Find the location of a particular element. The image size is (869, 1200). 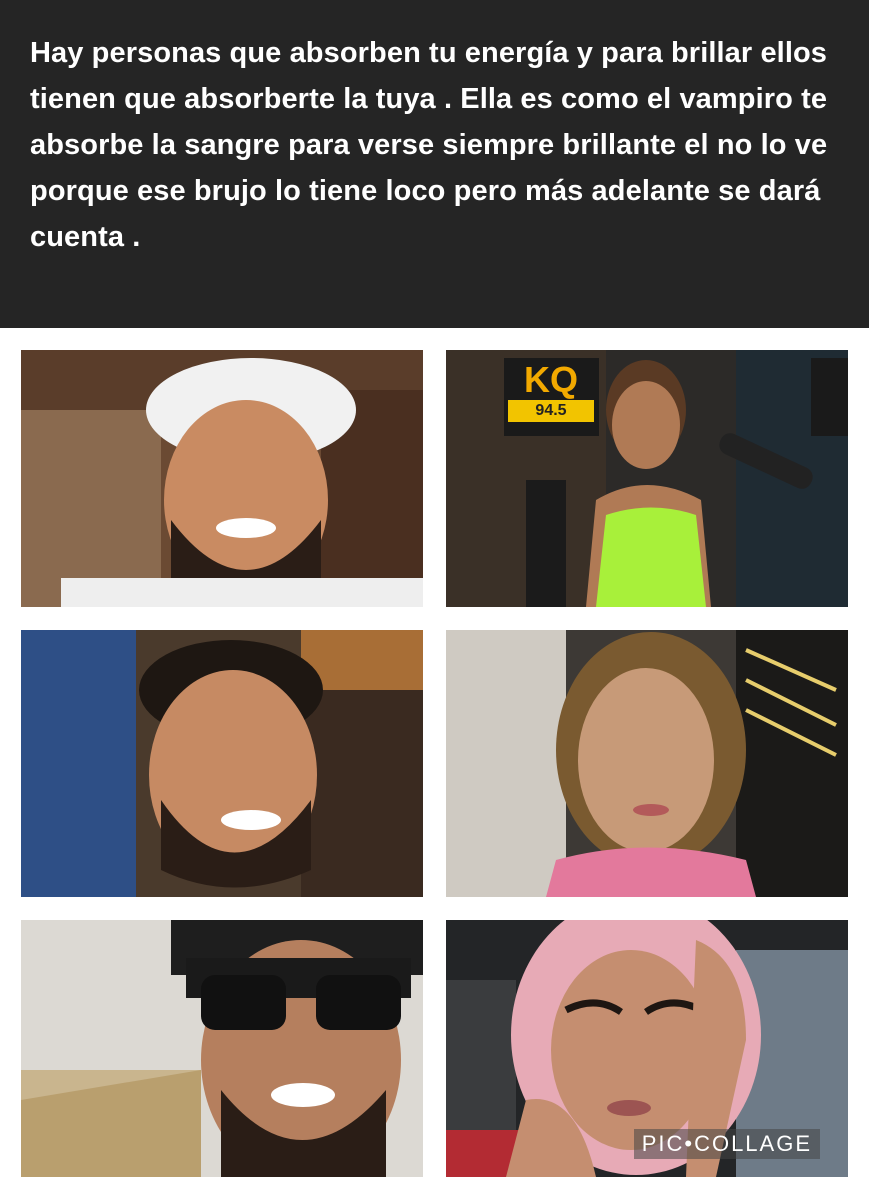

piccollage-watermark: PIC•COLLAGE is located at coordinates (726, 1144).